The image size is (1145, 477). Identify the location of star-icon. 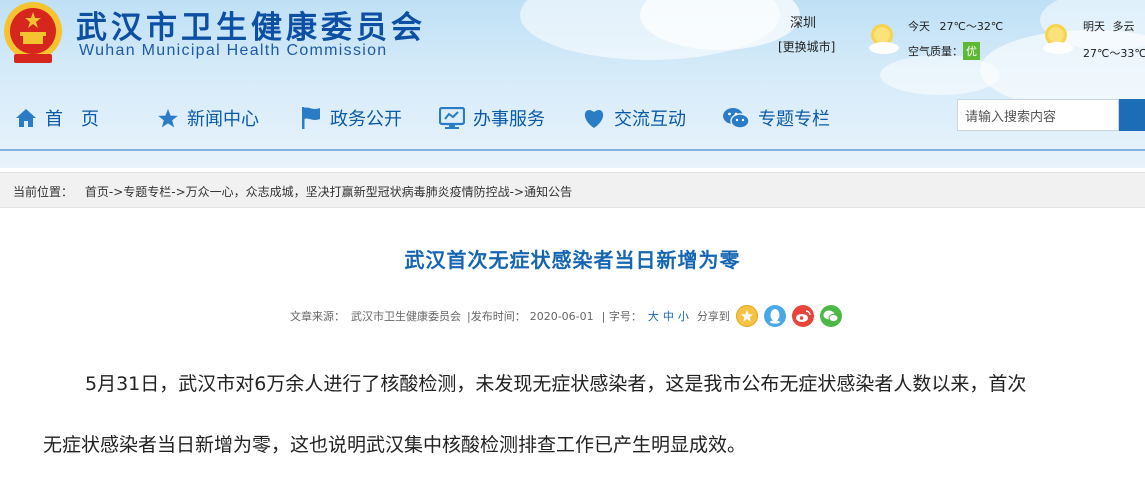
(168, 117).